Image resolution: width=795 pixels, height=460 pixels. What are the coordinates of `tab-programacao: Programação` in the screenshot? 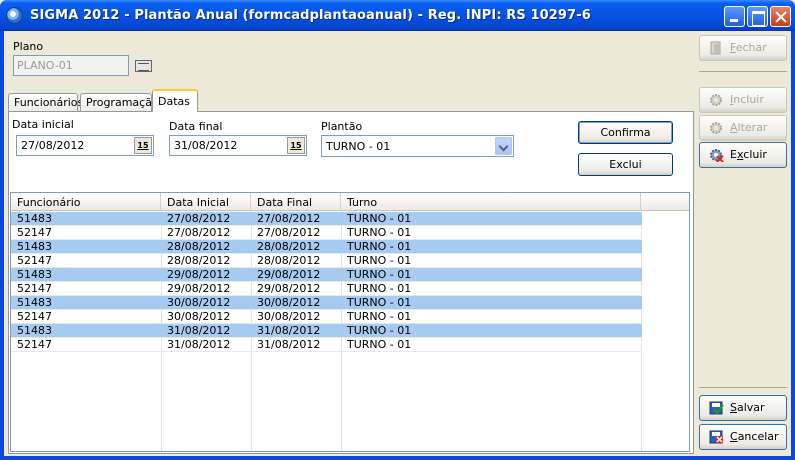 It's located at (119, 102).